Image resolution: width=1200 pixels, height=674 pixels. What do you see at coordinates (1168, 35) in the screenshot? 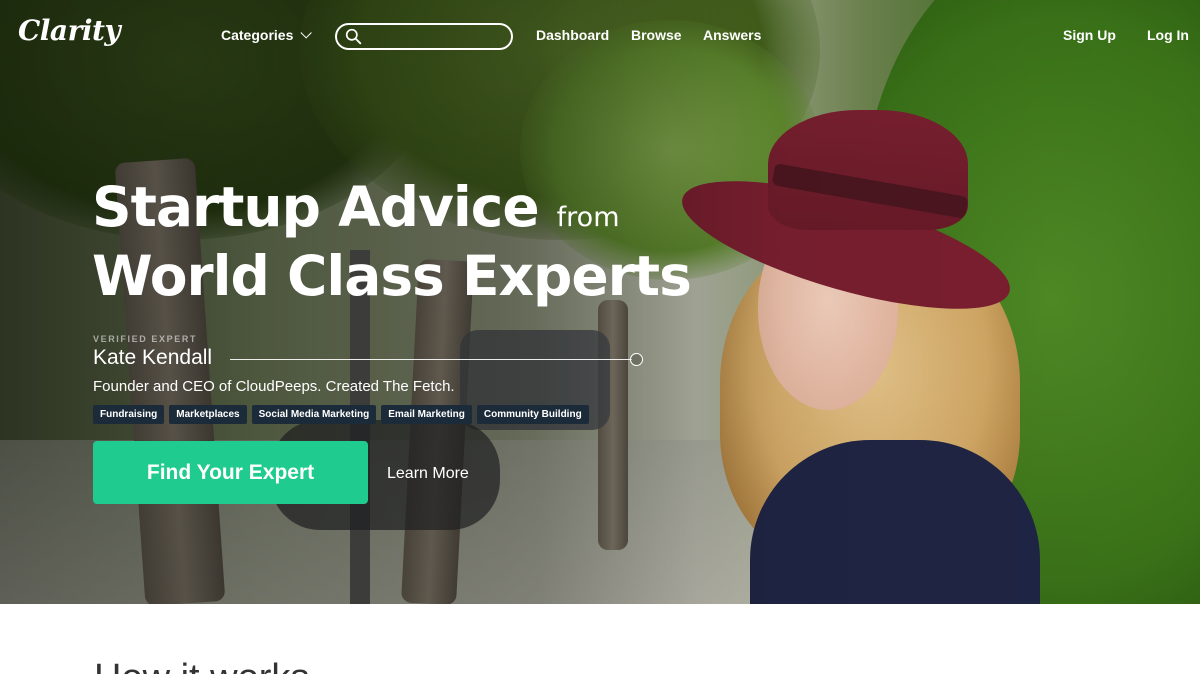
I see `login-link: Log In` at bounding box center [1168, 35].